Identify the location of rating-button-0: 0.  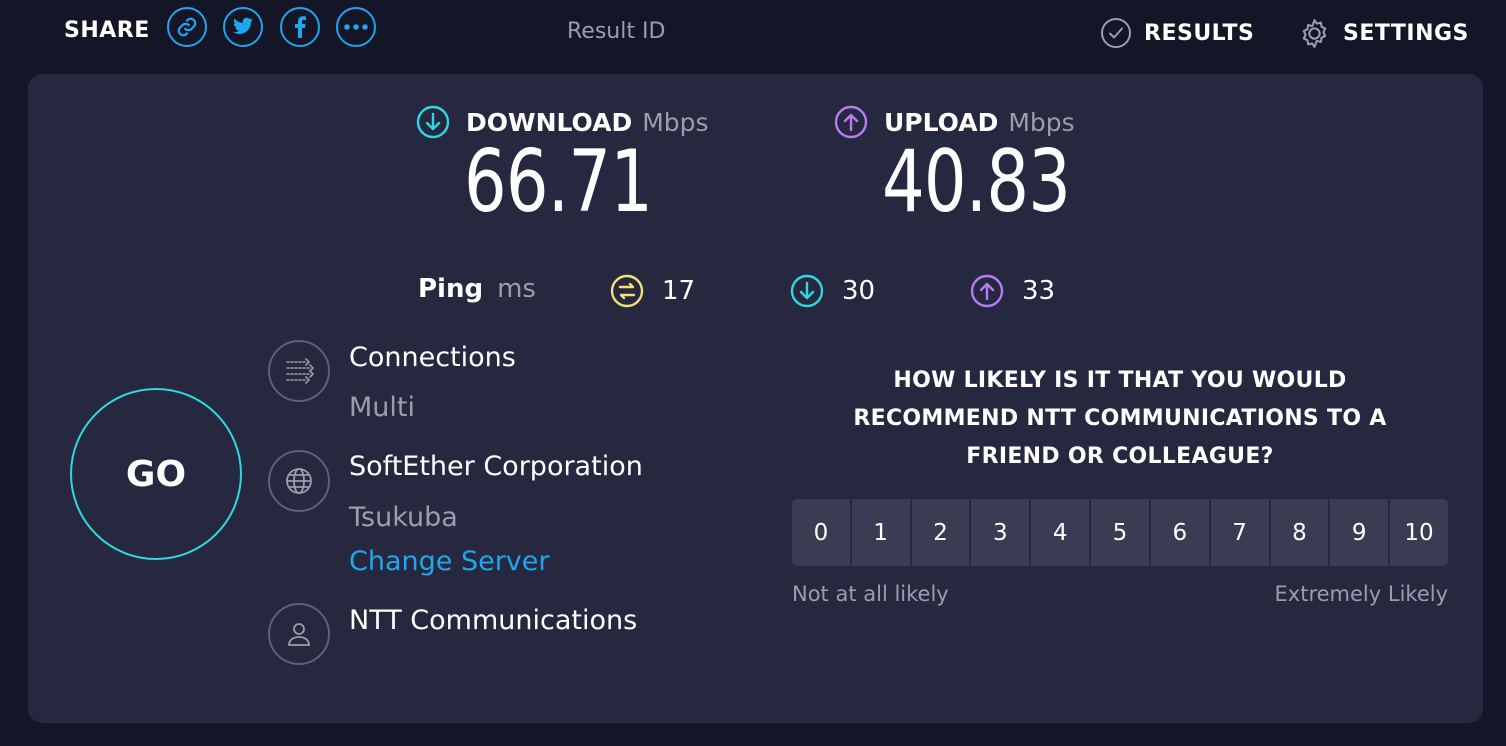
(821, 532).